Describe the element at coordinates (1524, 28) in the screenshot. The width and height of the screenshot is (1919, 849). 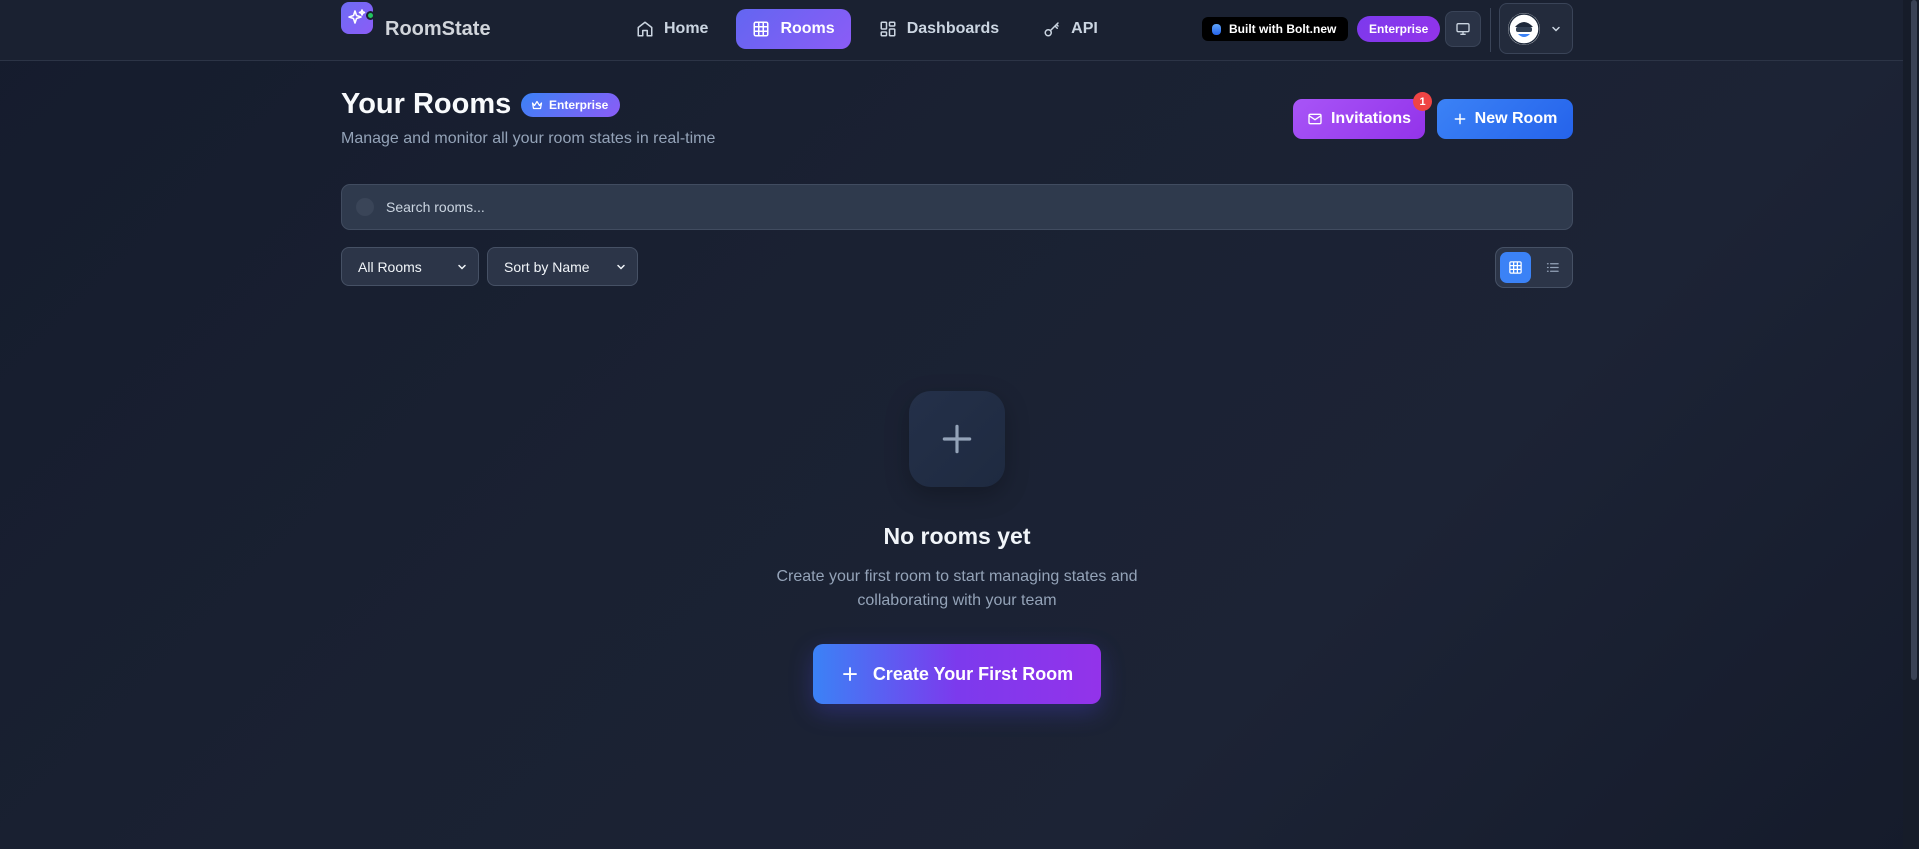
I see `avatar` at that location.